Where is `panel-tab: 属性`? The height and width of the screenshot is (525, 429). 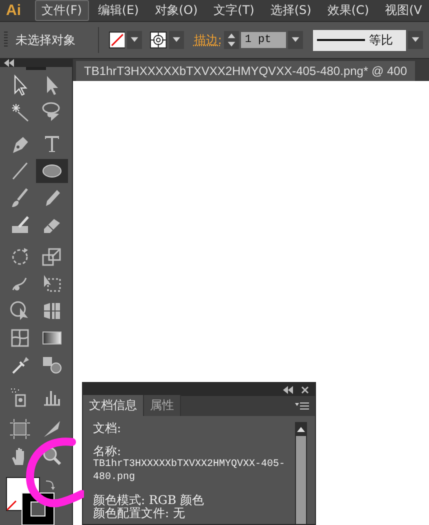 panel-tab: 属性 is located at coordinates (162, 405).